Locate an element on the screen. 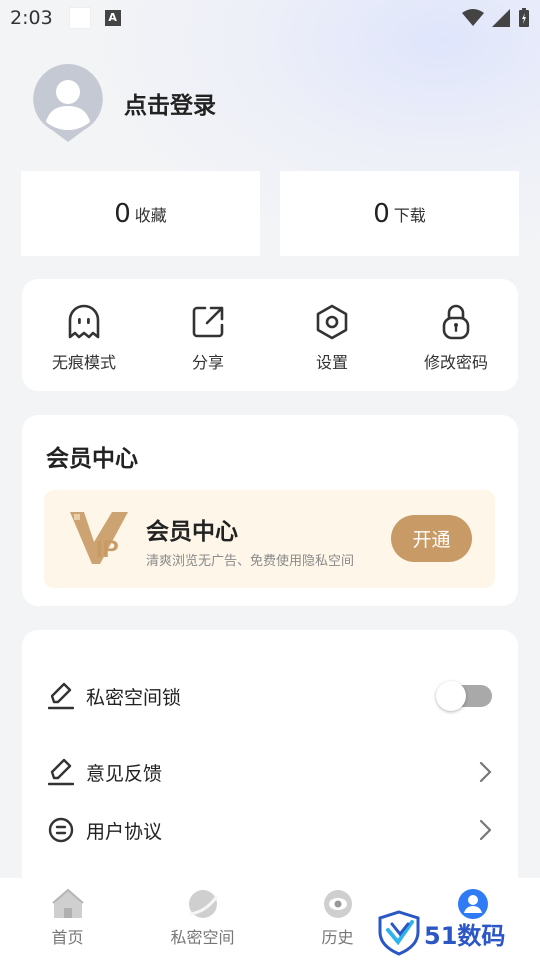 Image resolution: width=540 pixels, height=960 pixels. private-space-lock-label: 私密空间锁 is located at coordinates (134, 697).